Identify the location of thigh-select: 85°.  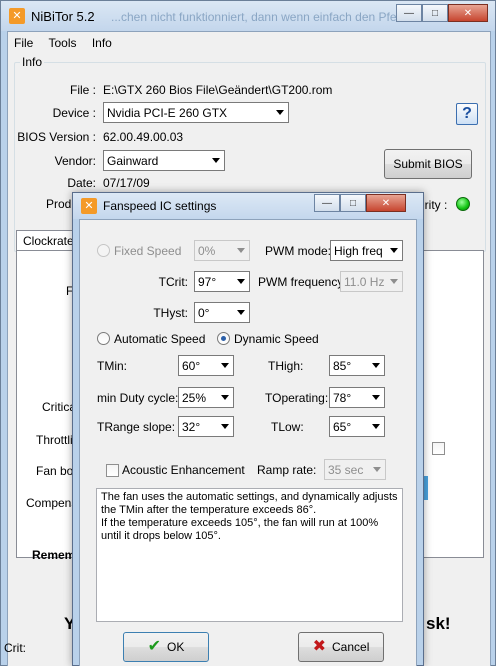
(357, 365).